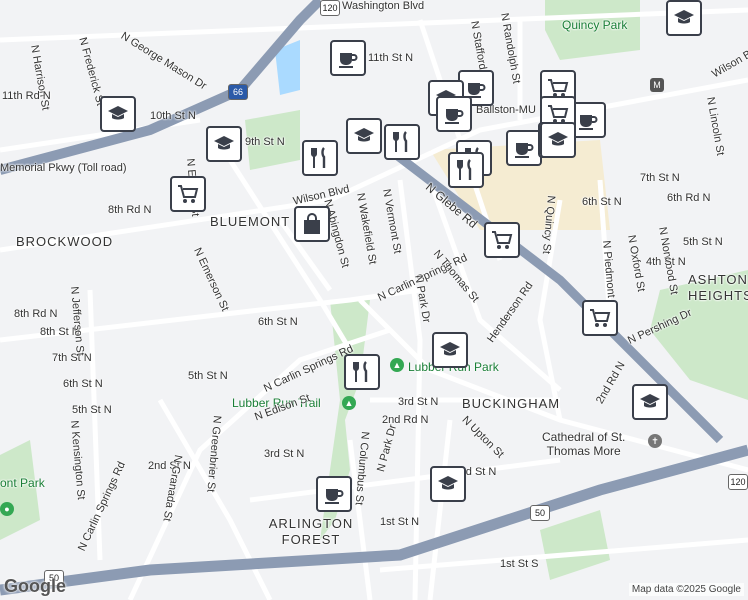  Describe the element at coordinates (383, 6) in the screenshot. I see `street-label: Washington Blvd` at that location.